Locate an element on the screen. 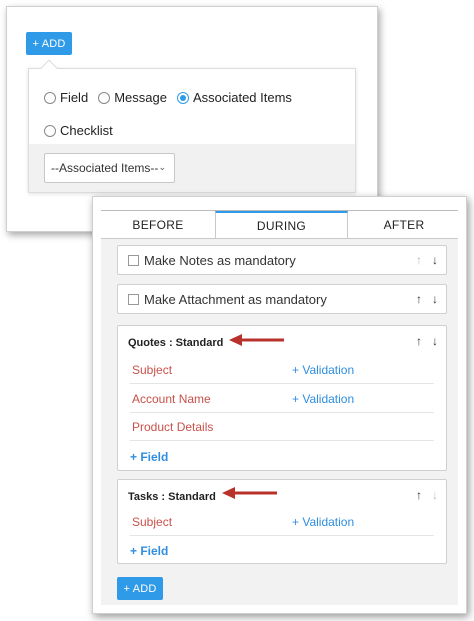 This screenshot has width=474, height=621. radio-checklist-circle is located at coordinates (50, 130).